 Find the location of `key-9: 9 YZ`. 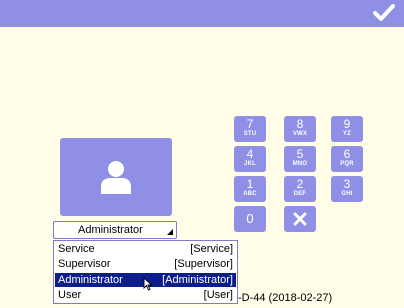

key-9: 9 YZ is located at coordinates (347, 129).